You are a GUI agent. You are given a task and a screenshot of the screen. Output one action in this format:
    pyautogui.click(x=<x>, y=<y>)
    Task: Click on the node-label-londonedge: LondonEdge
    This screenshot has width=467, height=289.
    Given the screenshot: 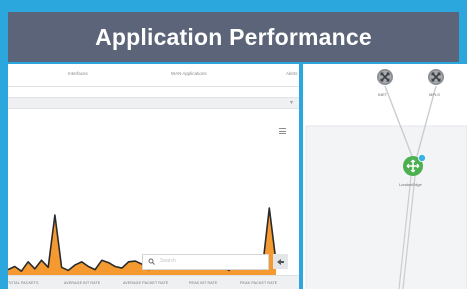 What is the action you would take?
    pyautogui.click(x=410, y=184)
    